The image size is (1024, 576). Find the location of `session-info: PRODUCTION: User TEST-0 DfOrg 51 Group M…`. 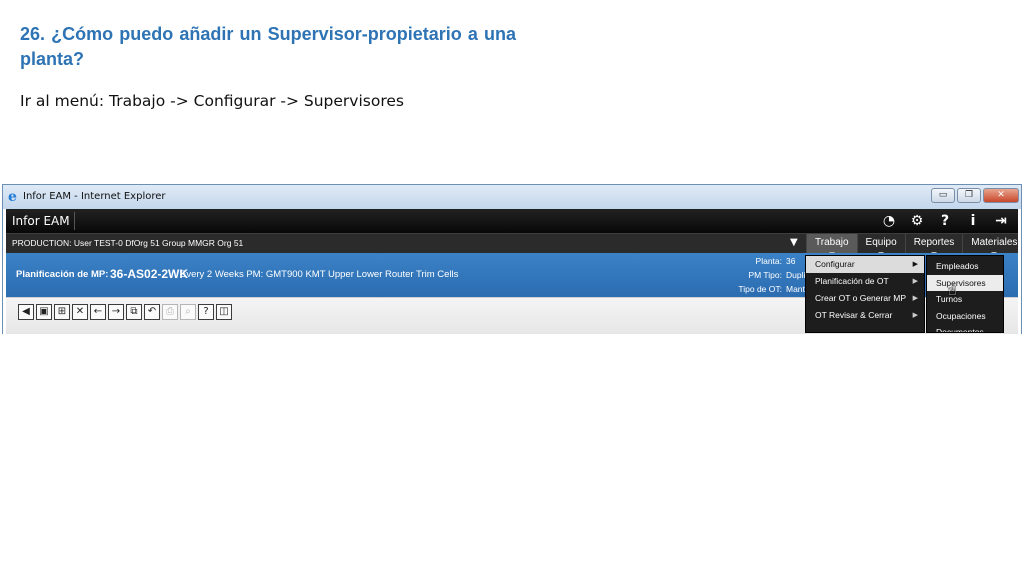

session-info: PRODUCTION: User TEST-0 DfOrg 51 Group M… is located at coordinates (128, 243).